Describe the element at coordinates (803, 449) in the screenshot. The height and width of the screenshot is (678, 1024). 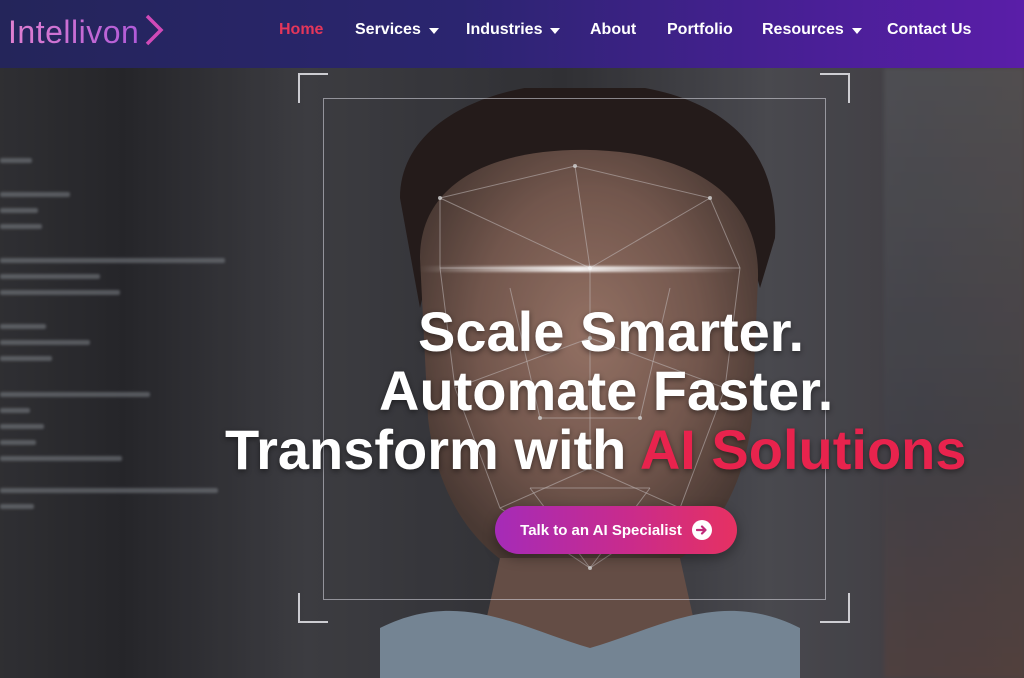
I see `headline-accent: AI Solutions` at that location.